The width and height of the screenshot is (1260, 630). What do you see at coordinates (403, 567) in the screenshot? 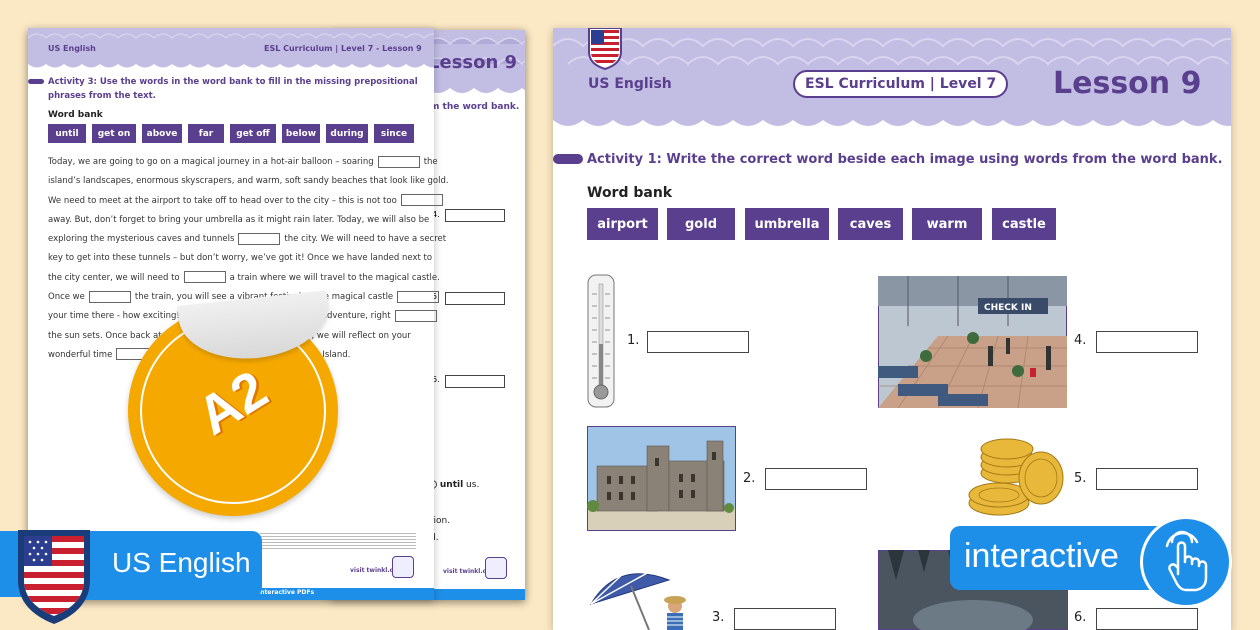
I see `back-twinkl-logo` at bounding box center [403, 567].